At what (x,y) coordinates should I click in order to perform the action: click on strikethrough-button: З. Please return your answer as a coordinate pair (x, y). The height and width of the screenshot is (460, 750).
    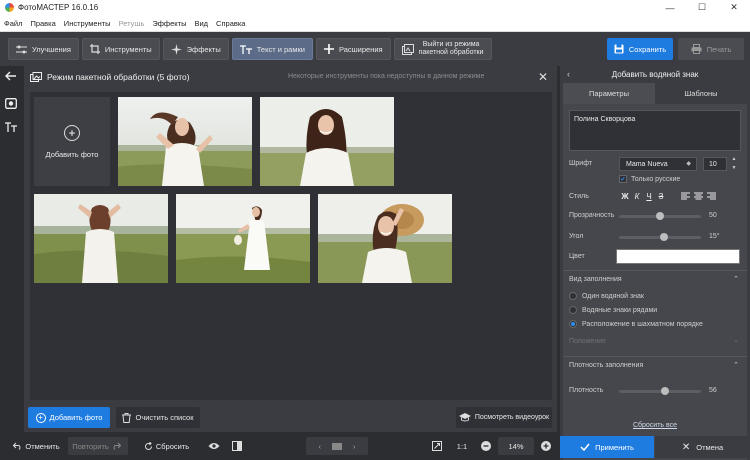
    Looking at the image, I should click on (661, 196).